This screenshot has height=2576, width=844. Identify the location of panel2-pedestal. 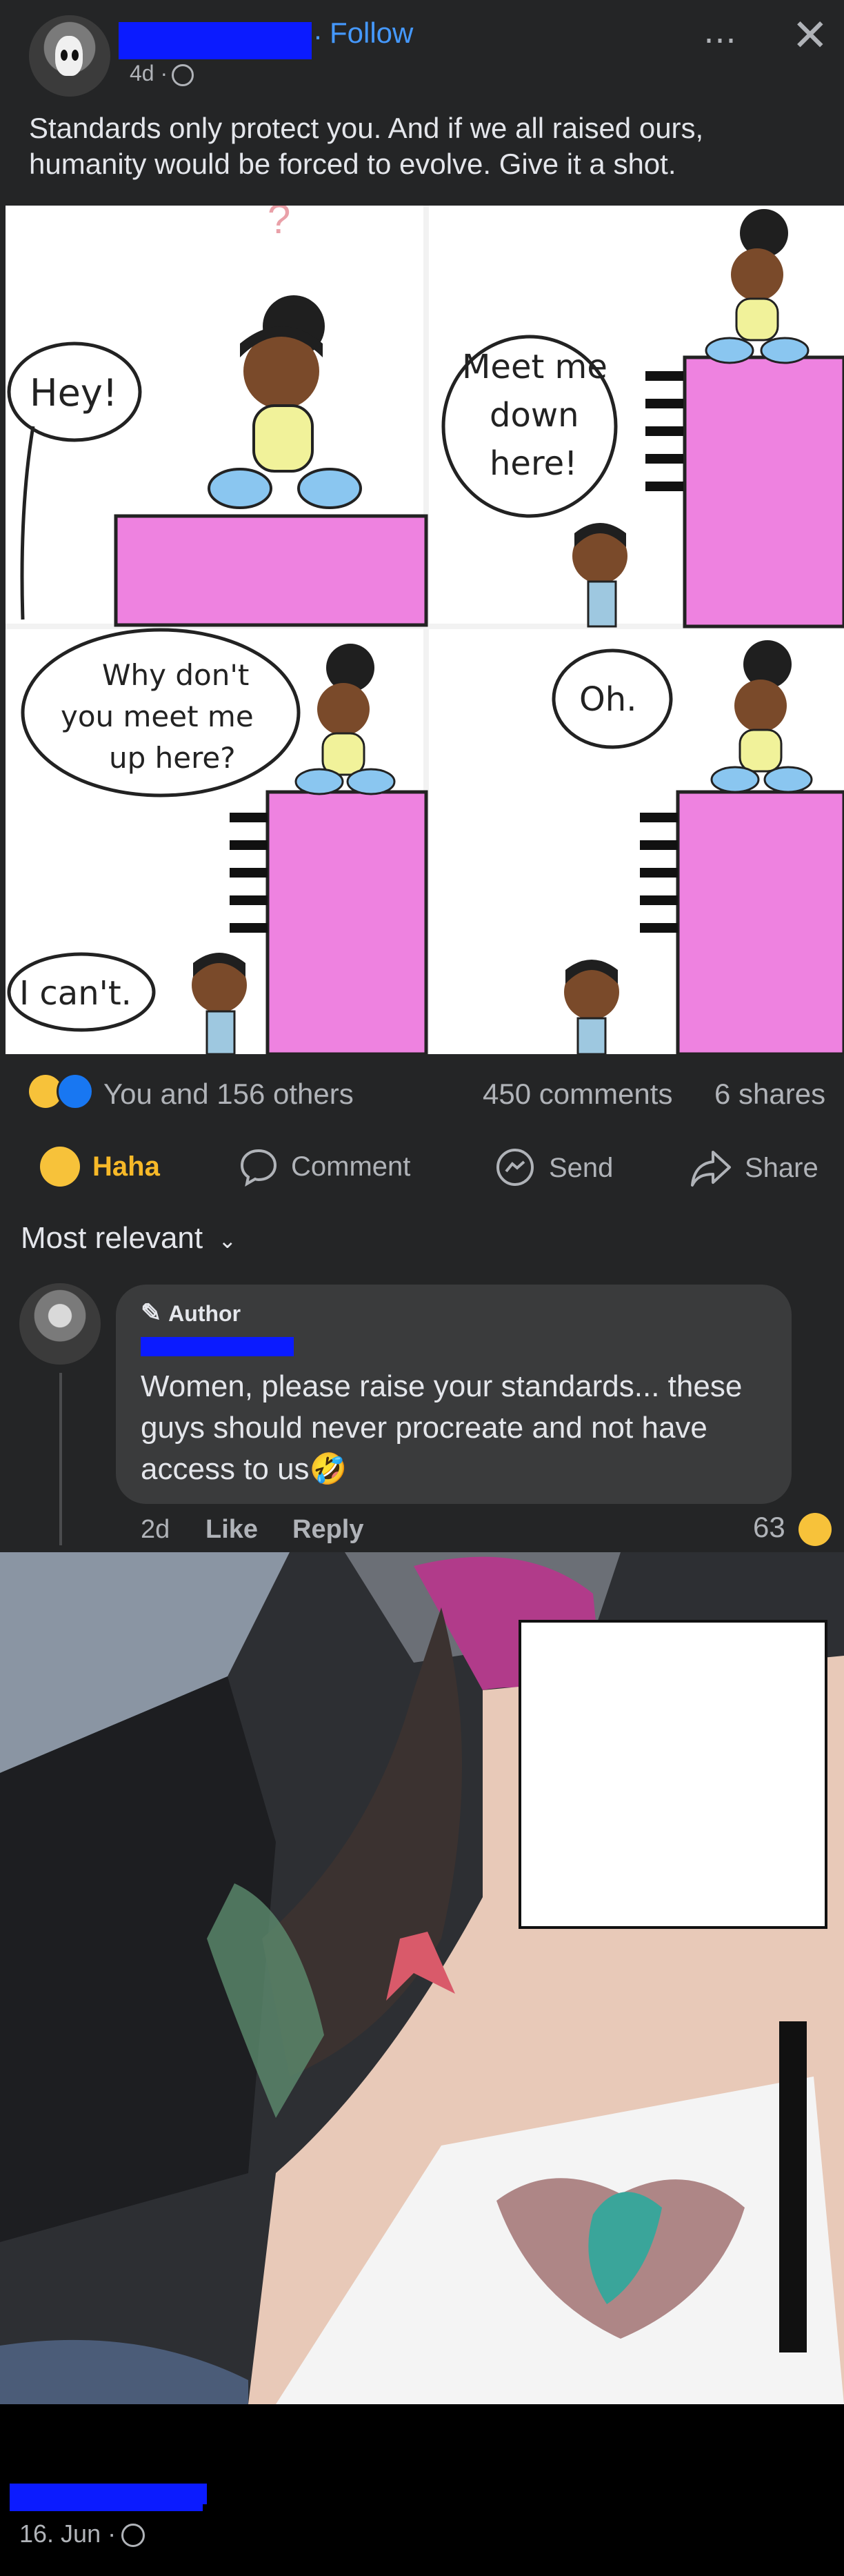
(764, 491).